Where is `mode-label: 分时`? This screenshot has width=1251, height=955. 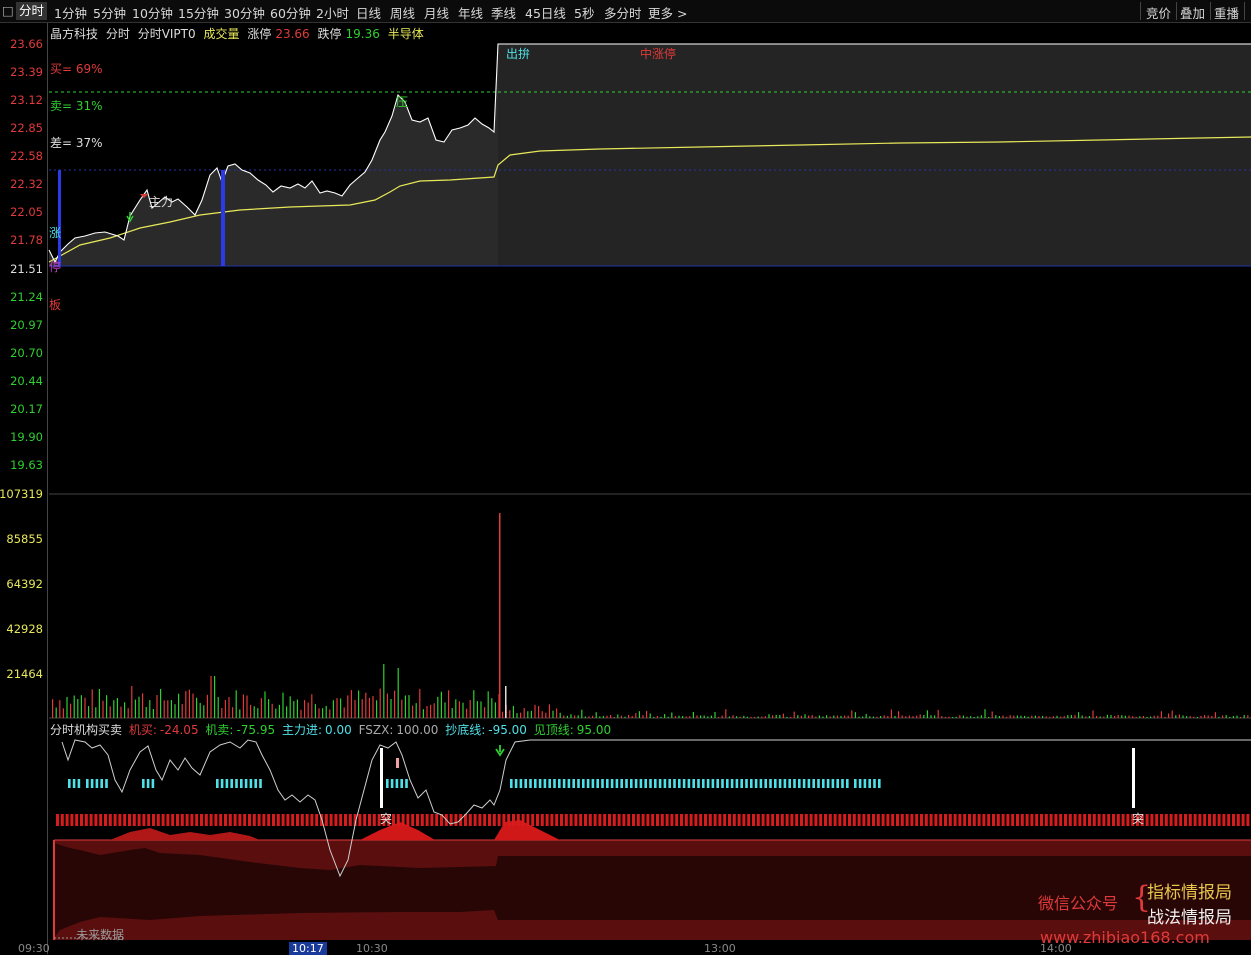
mode-label: 分时 is located at coordinates (118, 34).